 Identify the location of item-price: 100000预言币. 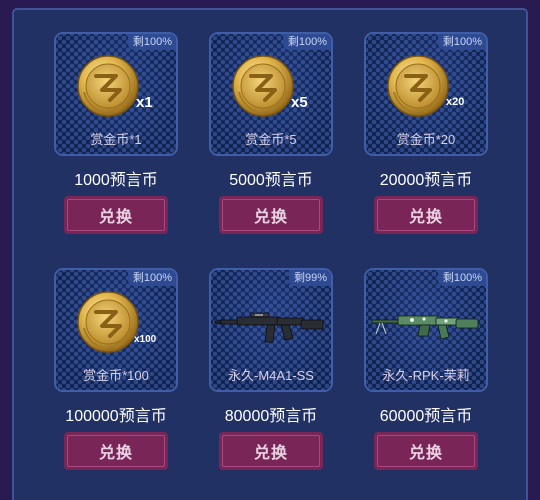
(116, 416).